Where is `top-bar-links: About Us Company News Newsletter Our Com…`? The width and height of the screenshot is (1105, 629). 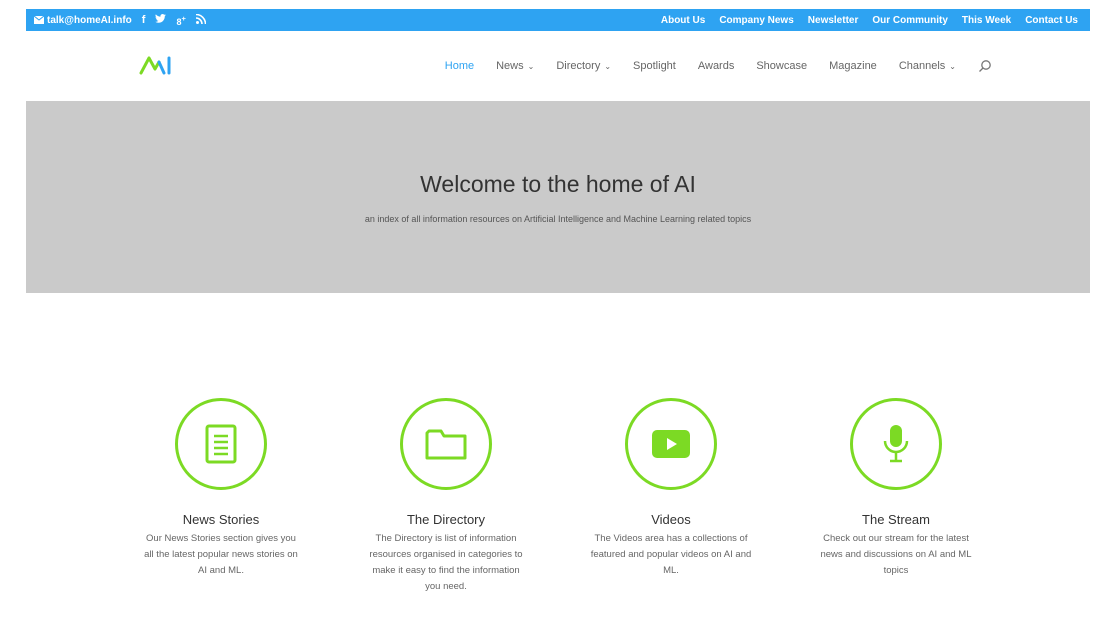
top-bar-links: About Us Company News Newsletter Our Com… is located at coordinates (869, 20).